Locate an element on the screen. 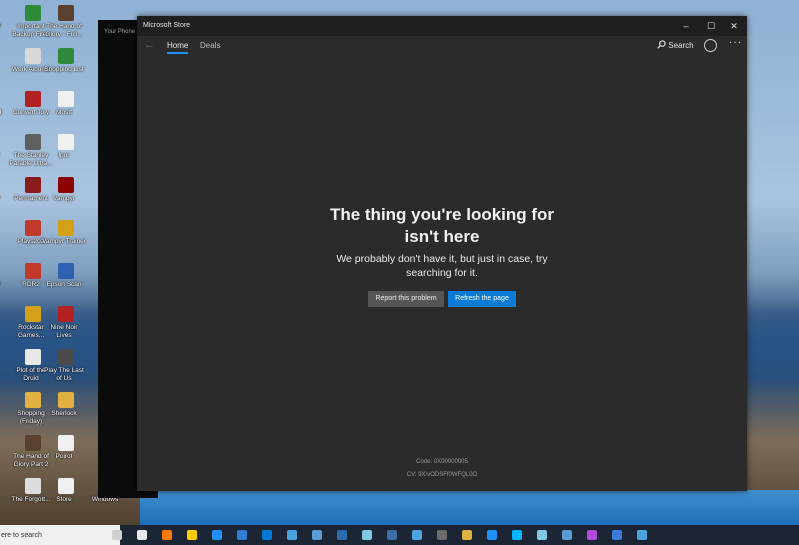 This screenshot has height=545, width=799. minimize-button: – is located at coordinates (686, 26).